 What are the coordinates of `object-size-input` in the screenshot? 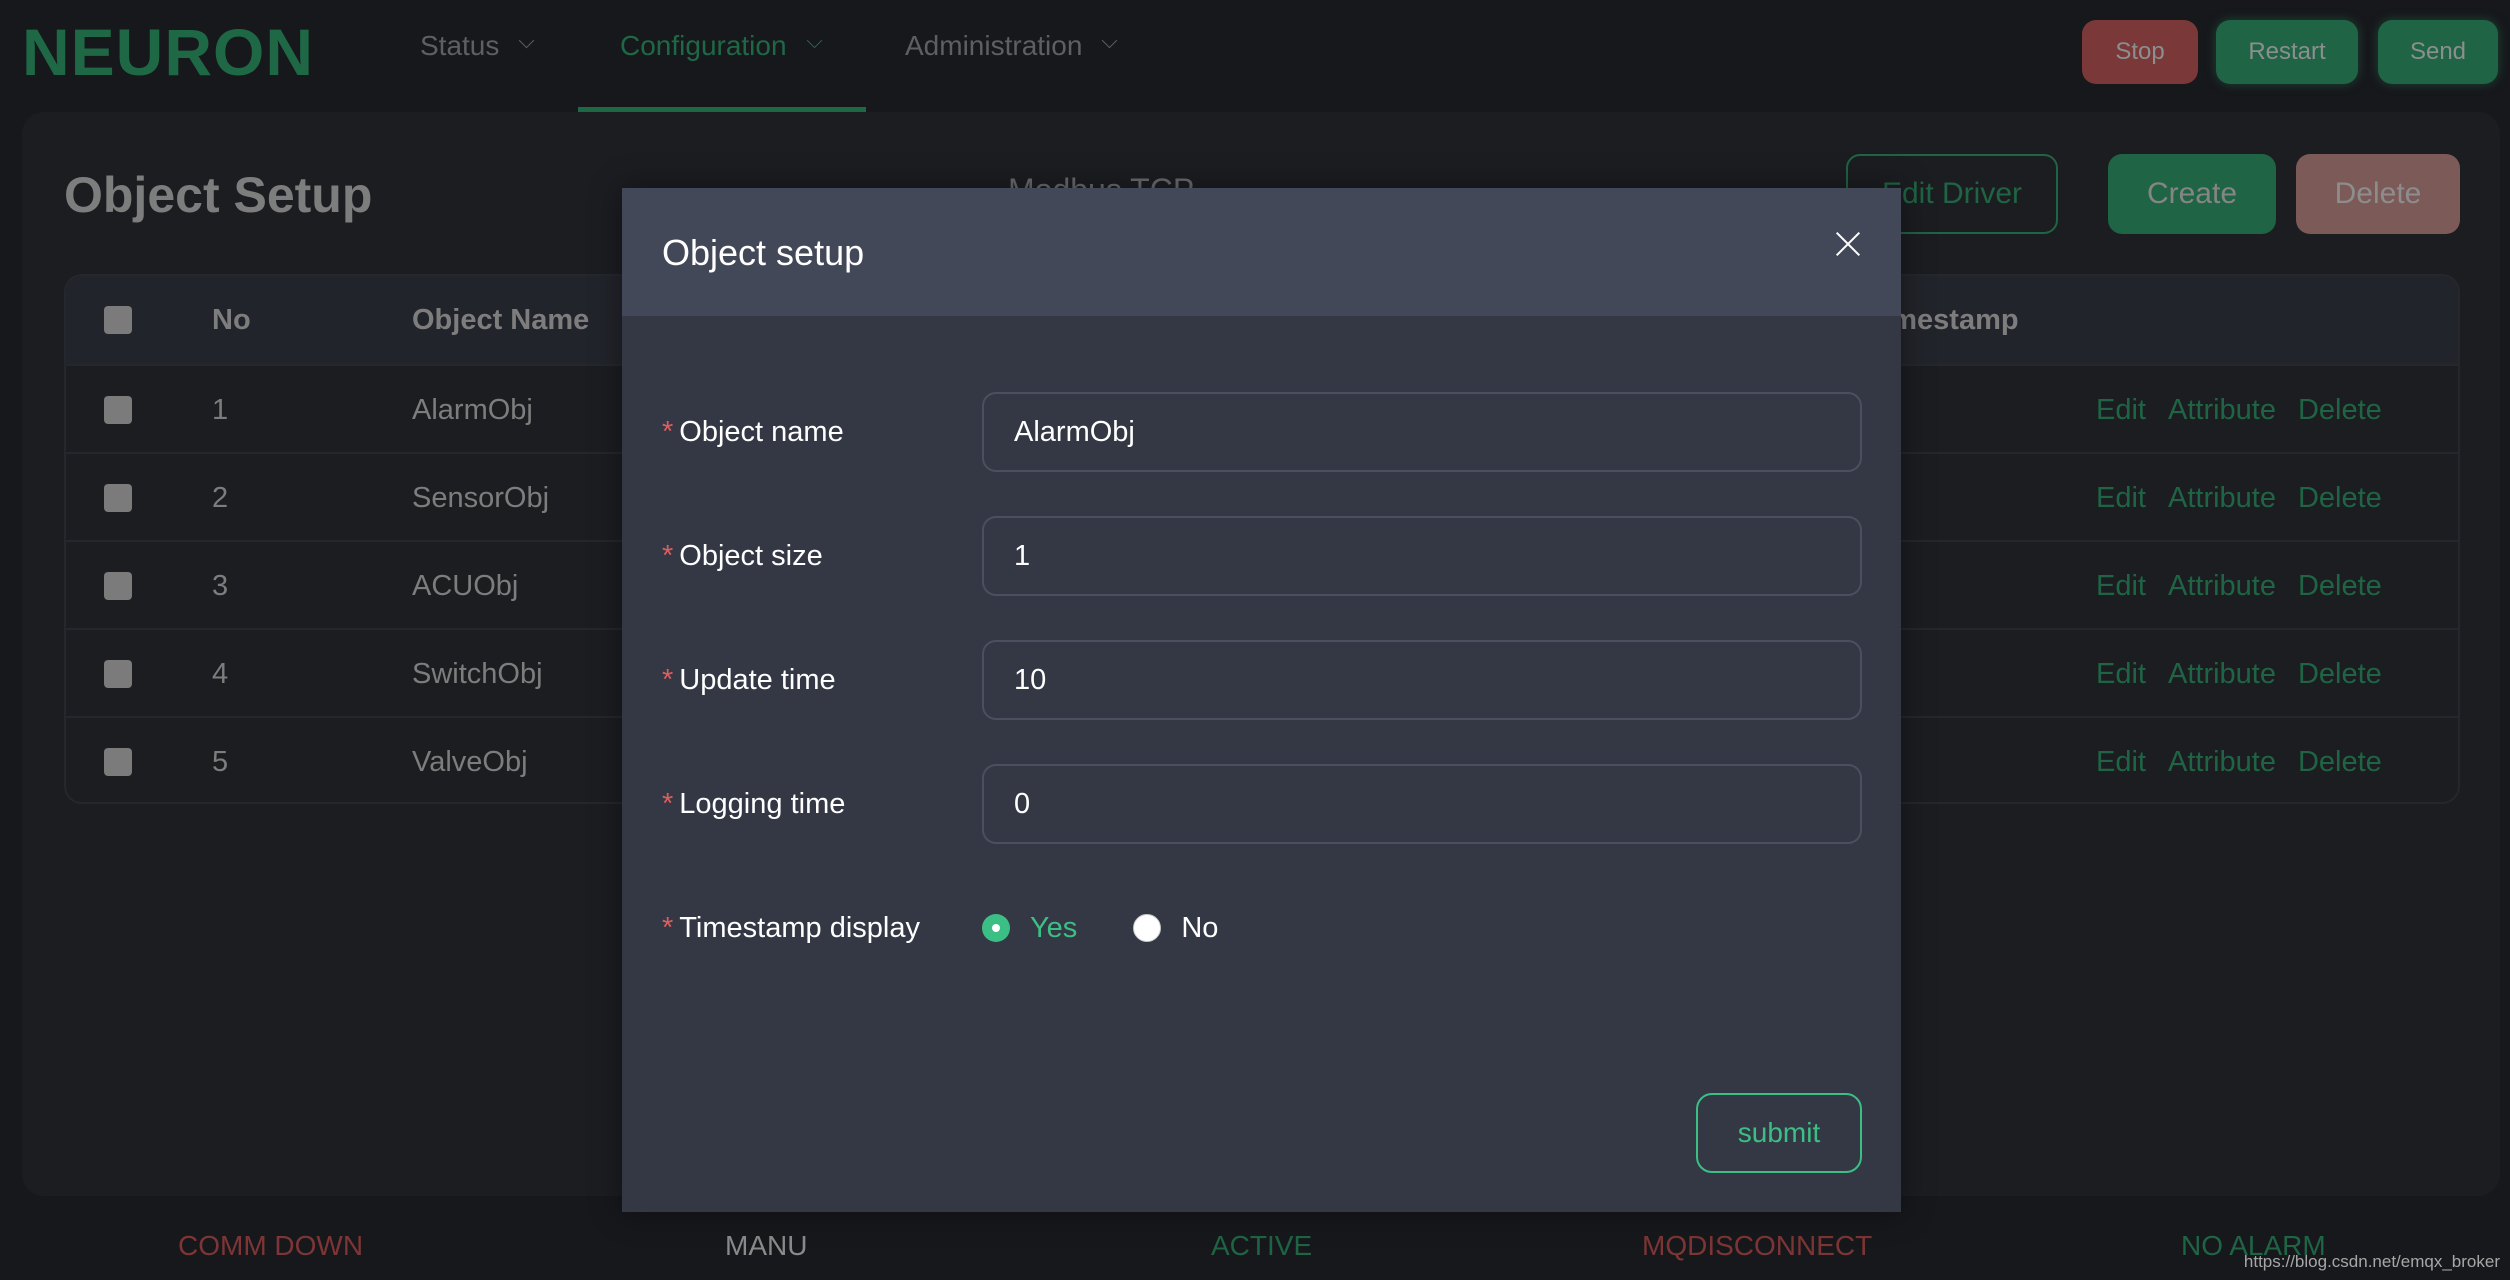 It's located at (1422, 556).